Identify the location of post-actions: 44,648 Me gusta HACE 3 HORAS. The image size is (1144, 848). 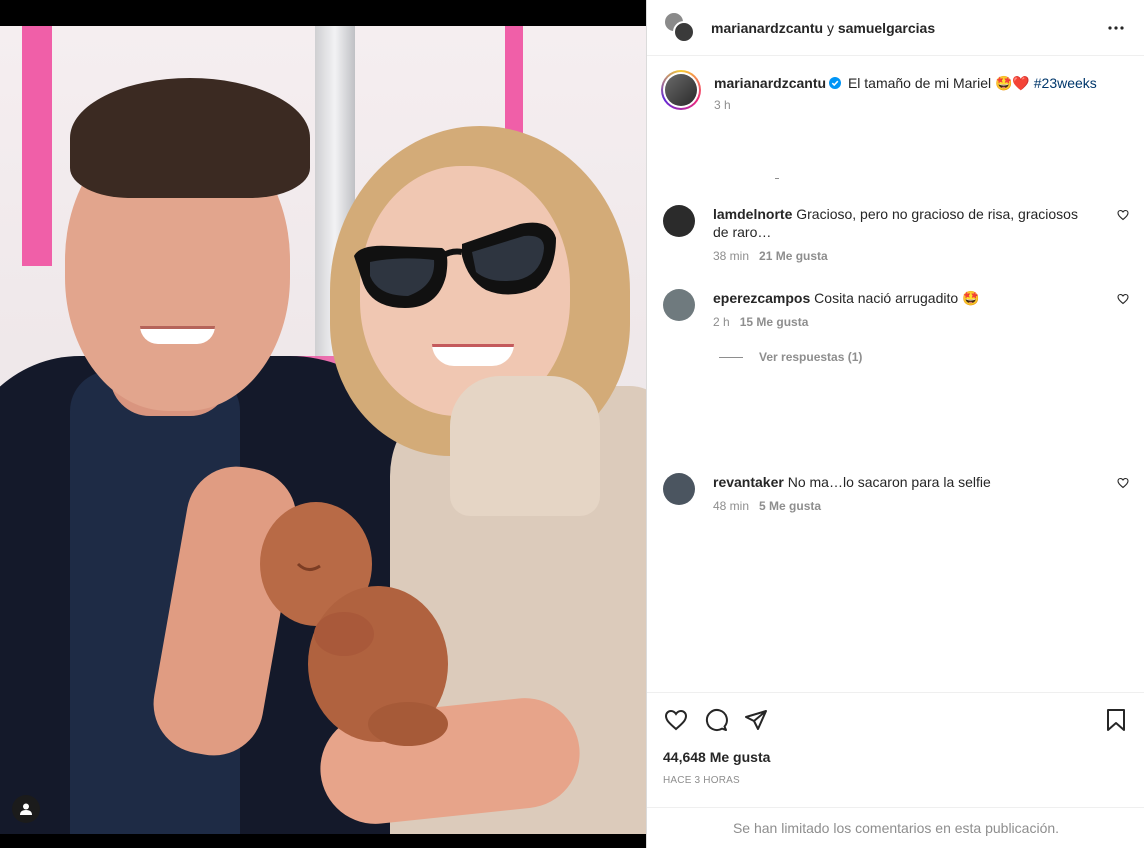
(895, 739).